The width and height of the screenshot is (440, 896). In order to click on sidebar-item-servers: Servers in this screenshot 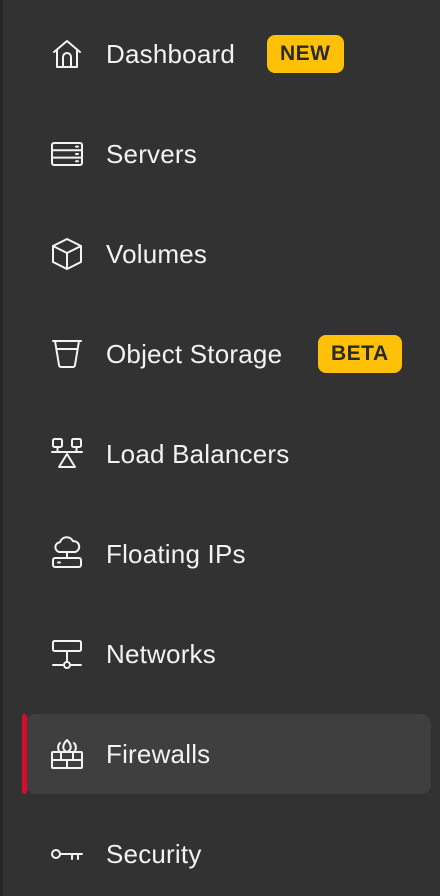, I will do `click(228, 154)`.